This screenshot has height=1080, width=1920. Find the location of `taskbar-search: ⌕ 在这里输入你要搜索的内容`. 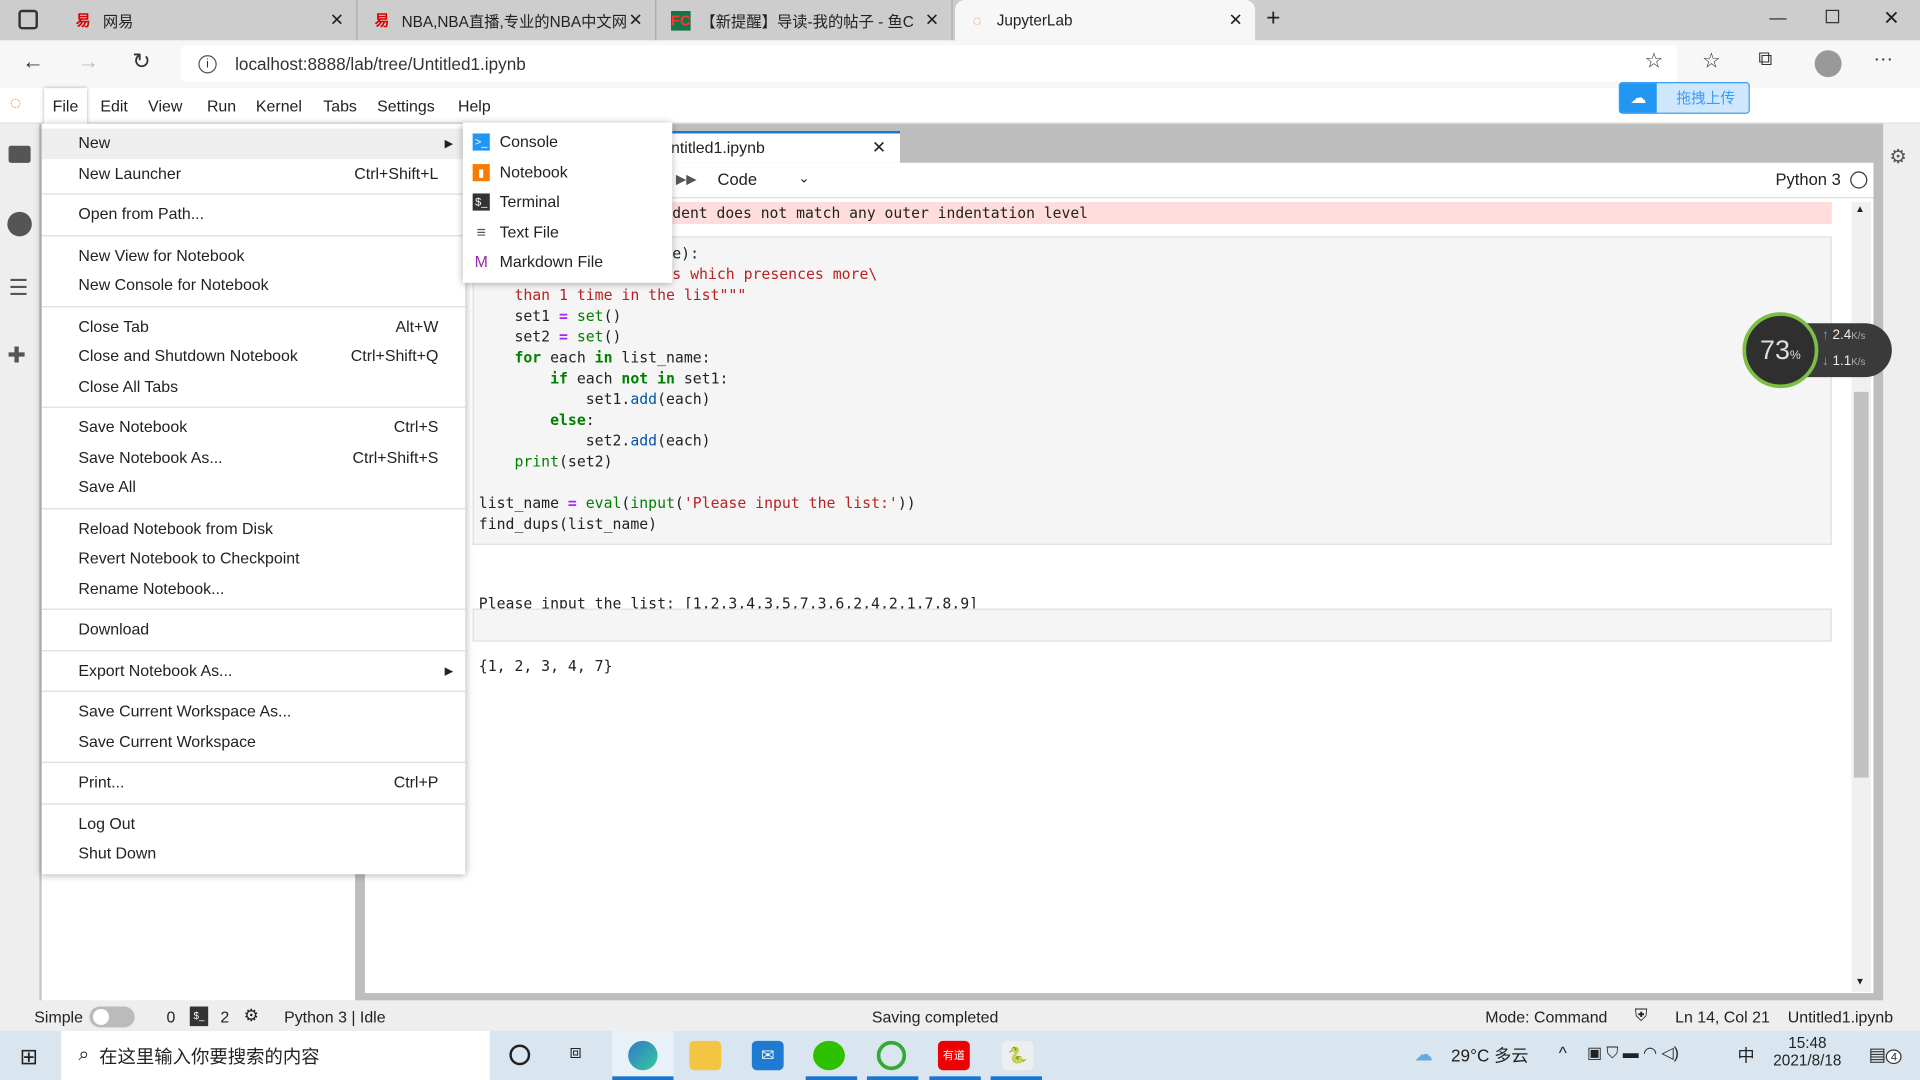

taskbar-search: ⌕ 在这里输入你要搜索的内容 is located at coordinates (275, 1055).